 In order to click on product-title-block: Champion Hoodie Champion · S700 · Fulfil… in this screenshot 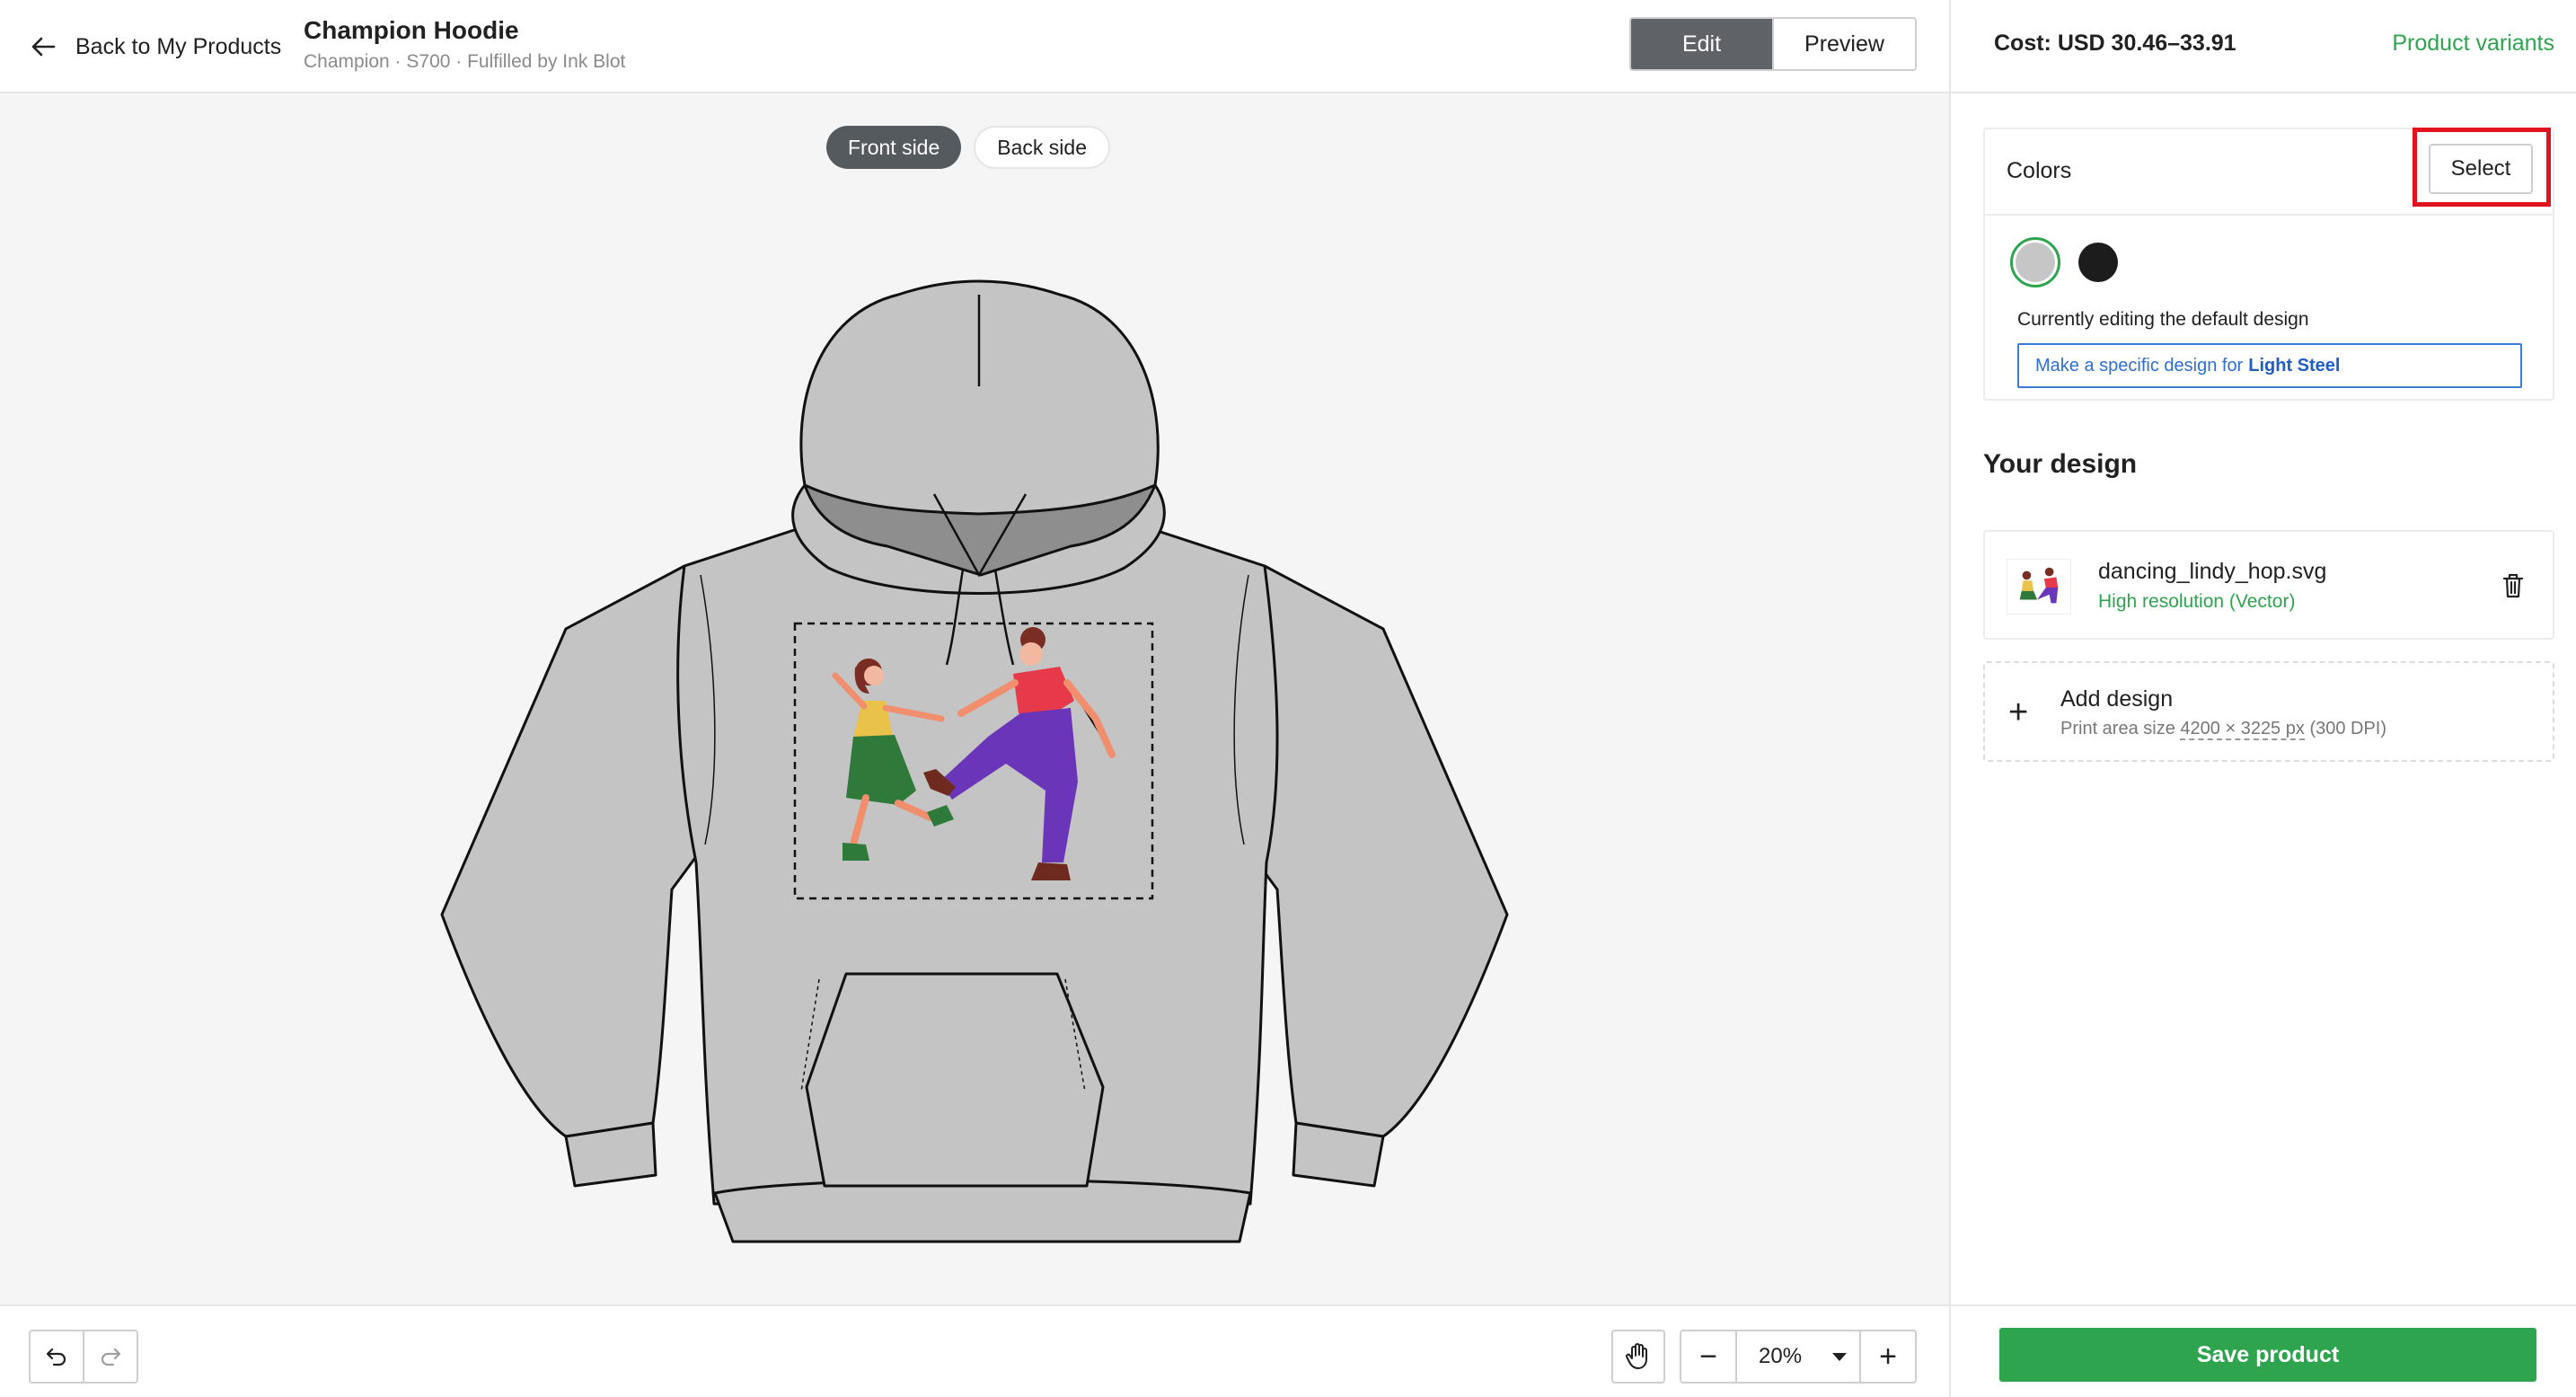, I will do `click(464, 44)`.